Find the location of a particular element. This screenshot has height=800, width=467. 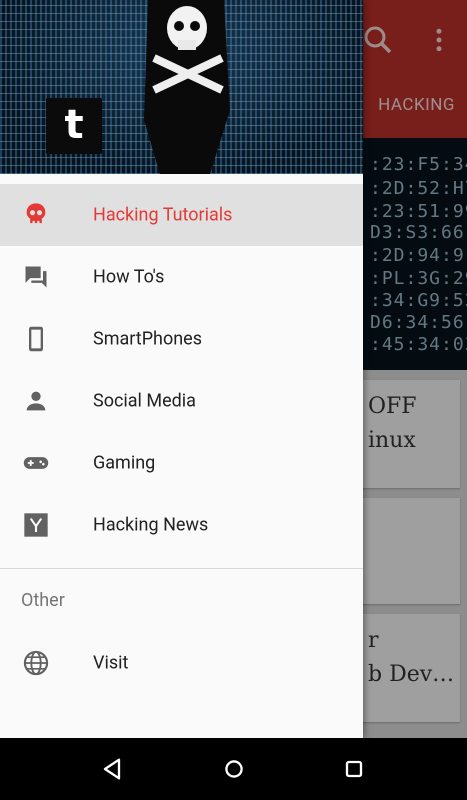

drawer-item-hacking-tutorials: Hacking Tutorials is located at coordinates (181, 215).